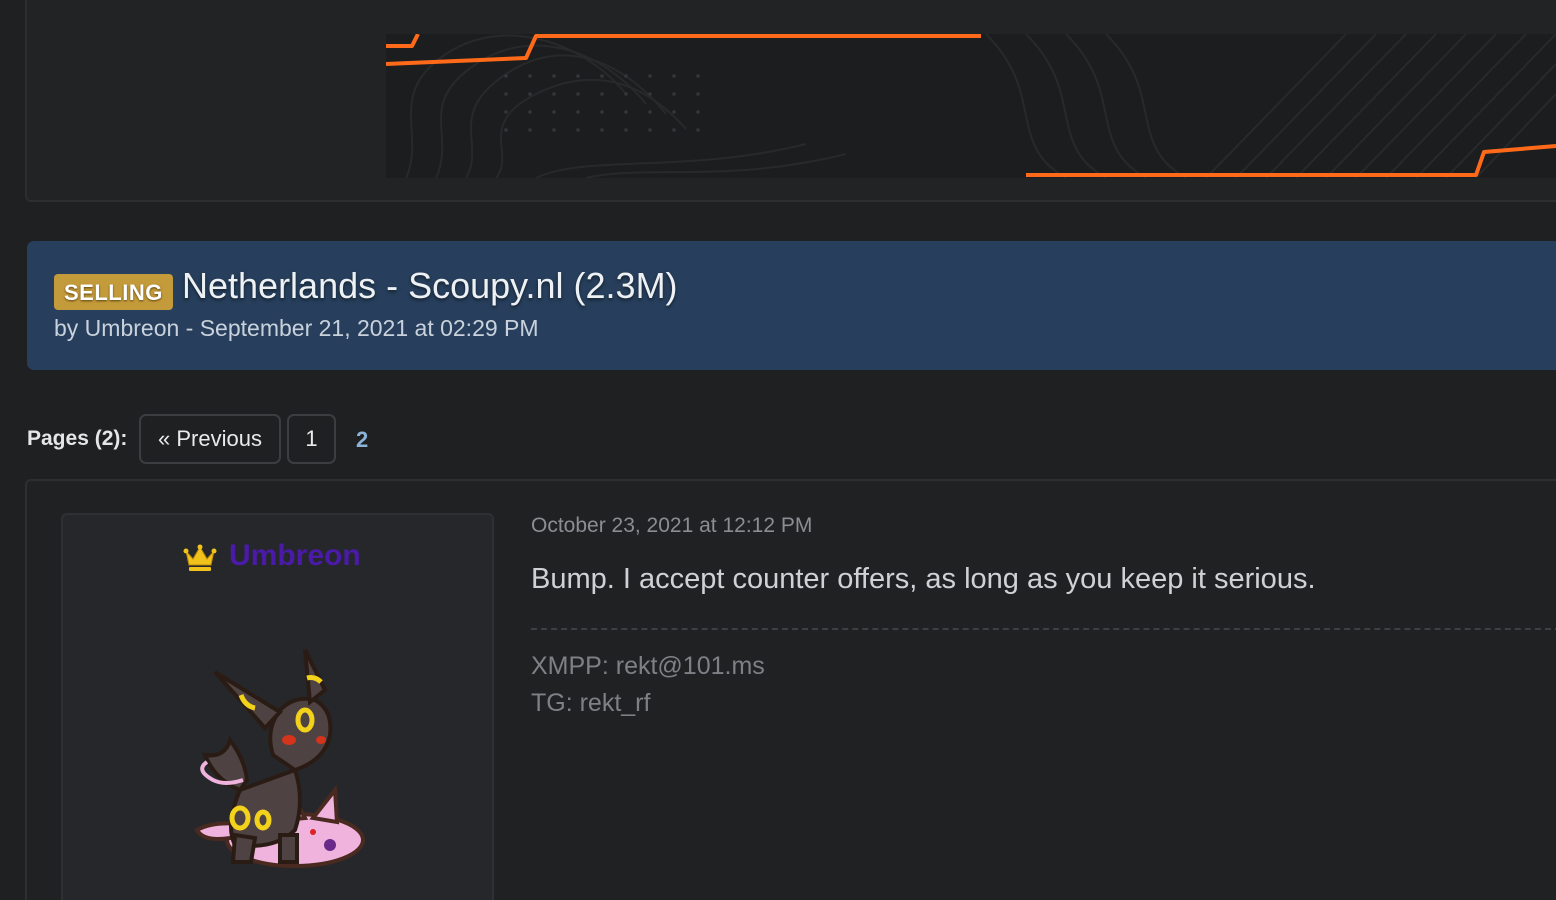  Describe the element at coordinates (77, 438) in the screenshot. I see `pages-label: Pages (2):` at that location.